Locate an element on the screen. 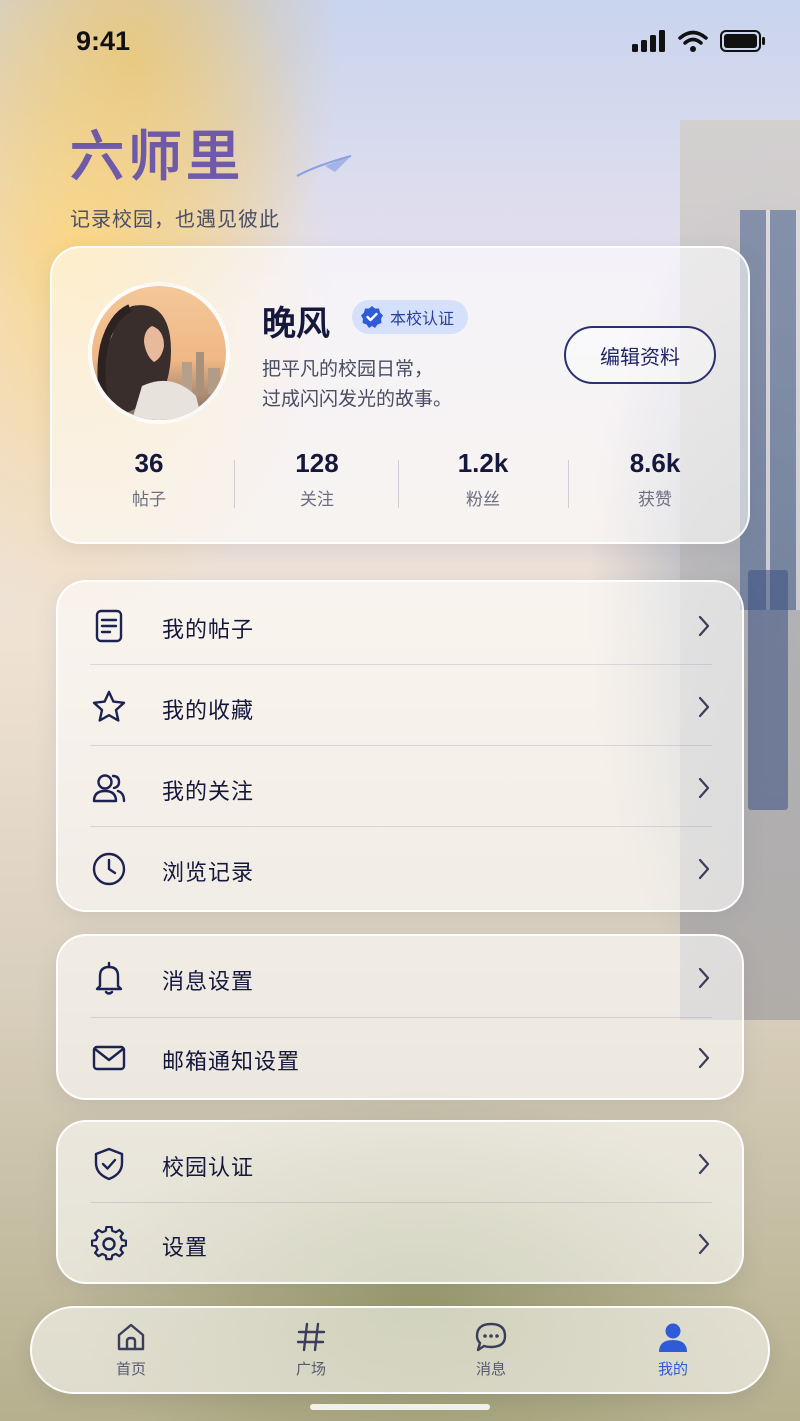  brand-header: 六师里 记录校园，也遇见彼此 is located at coordinates (211, 172).